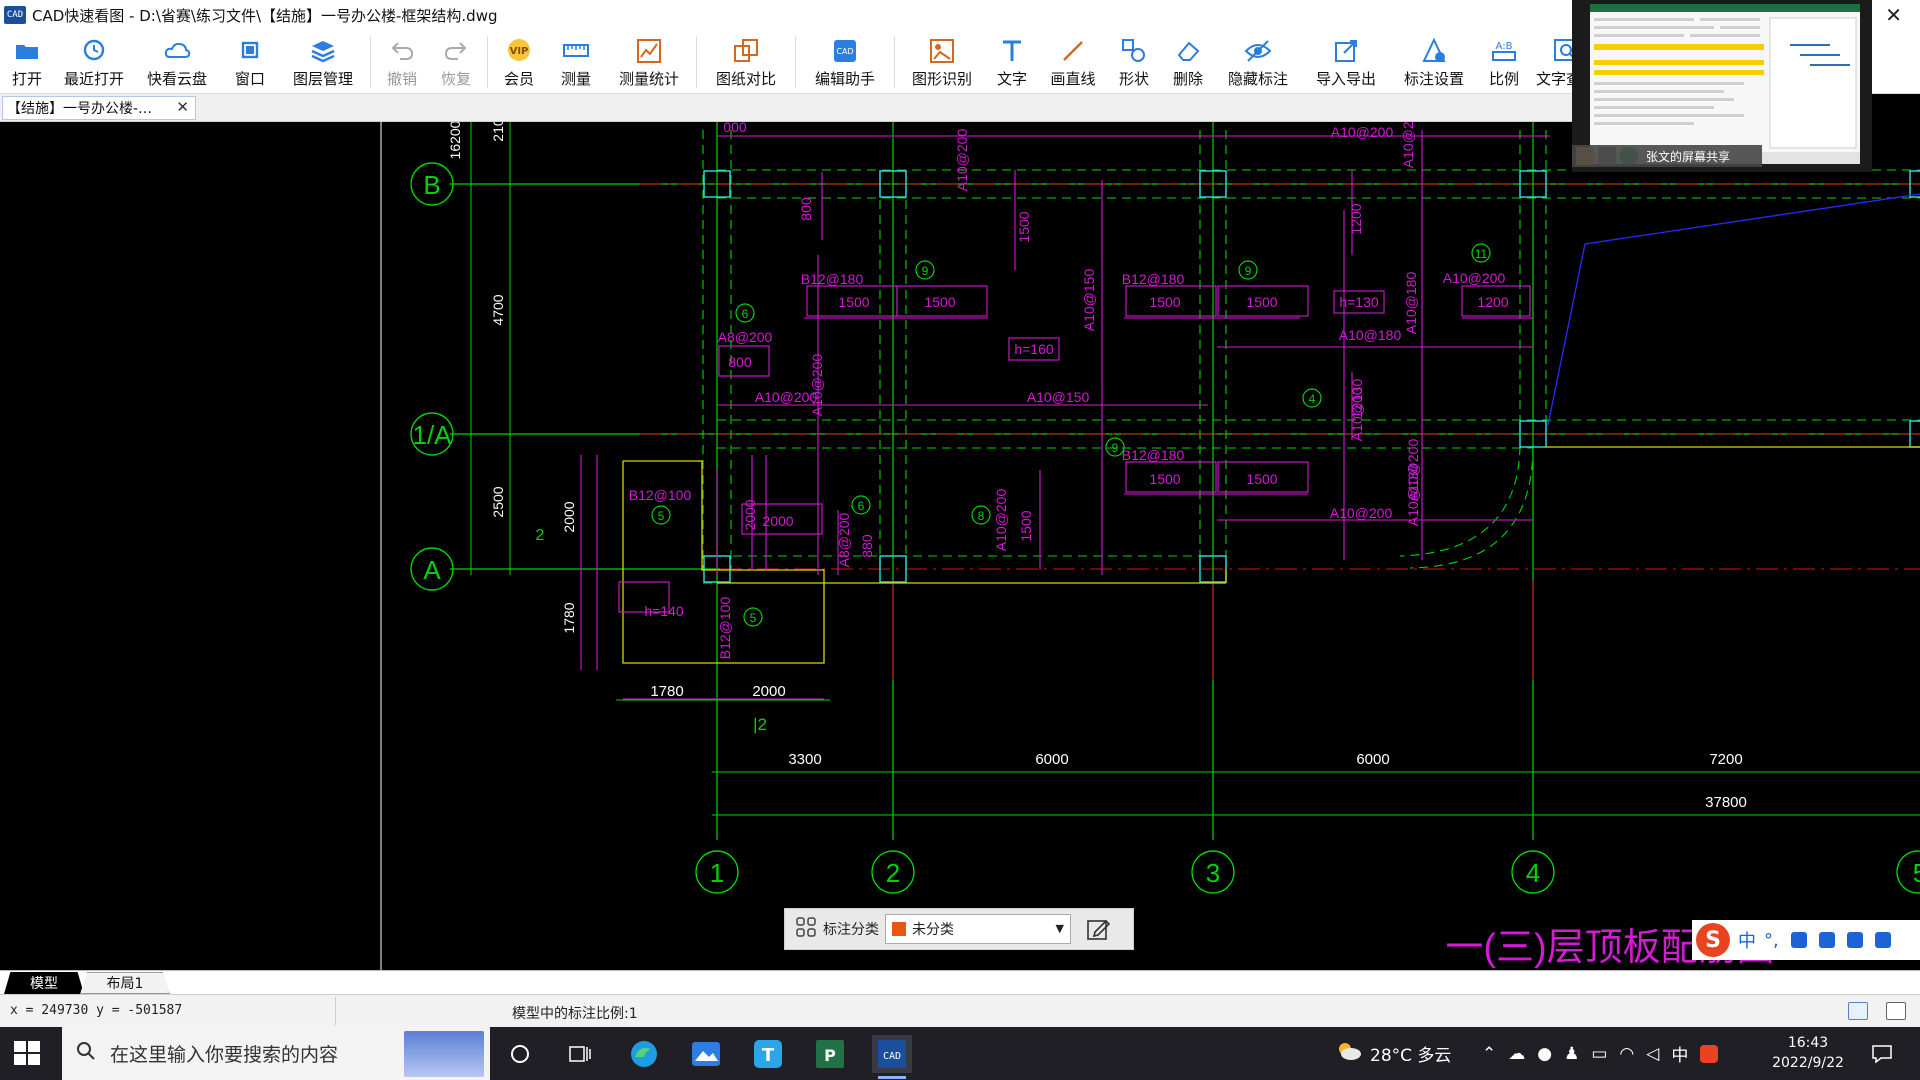  Describe the element at coordinates (370, 62) in the screenshot. I see `toolbar-separator` at that location.